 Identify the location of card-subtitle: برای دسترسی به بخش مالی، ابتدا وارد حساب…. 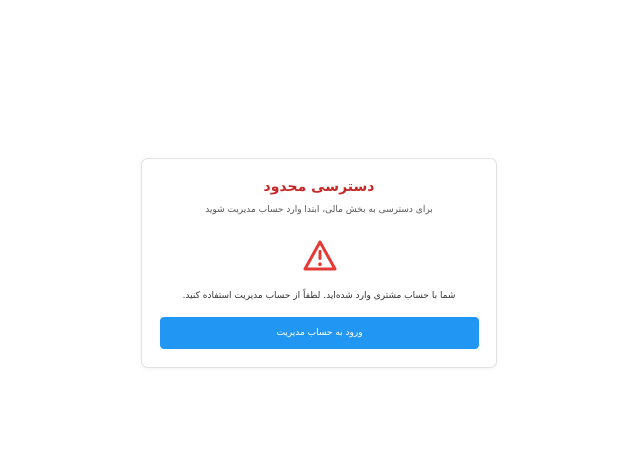
(319, 210).